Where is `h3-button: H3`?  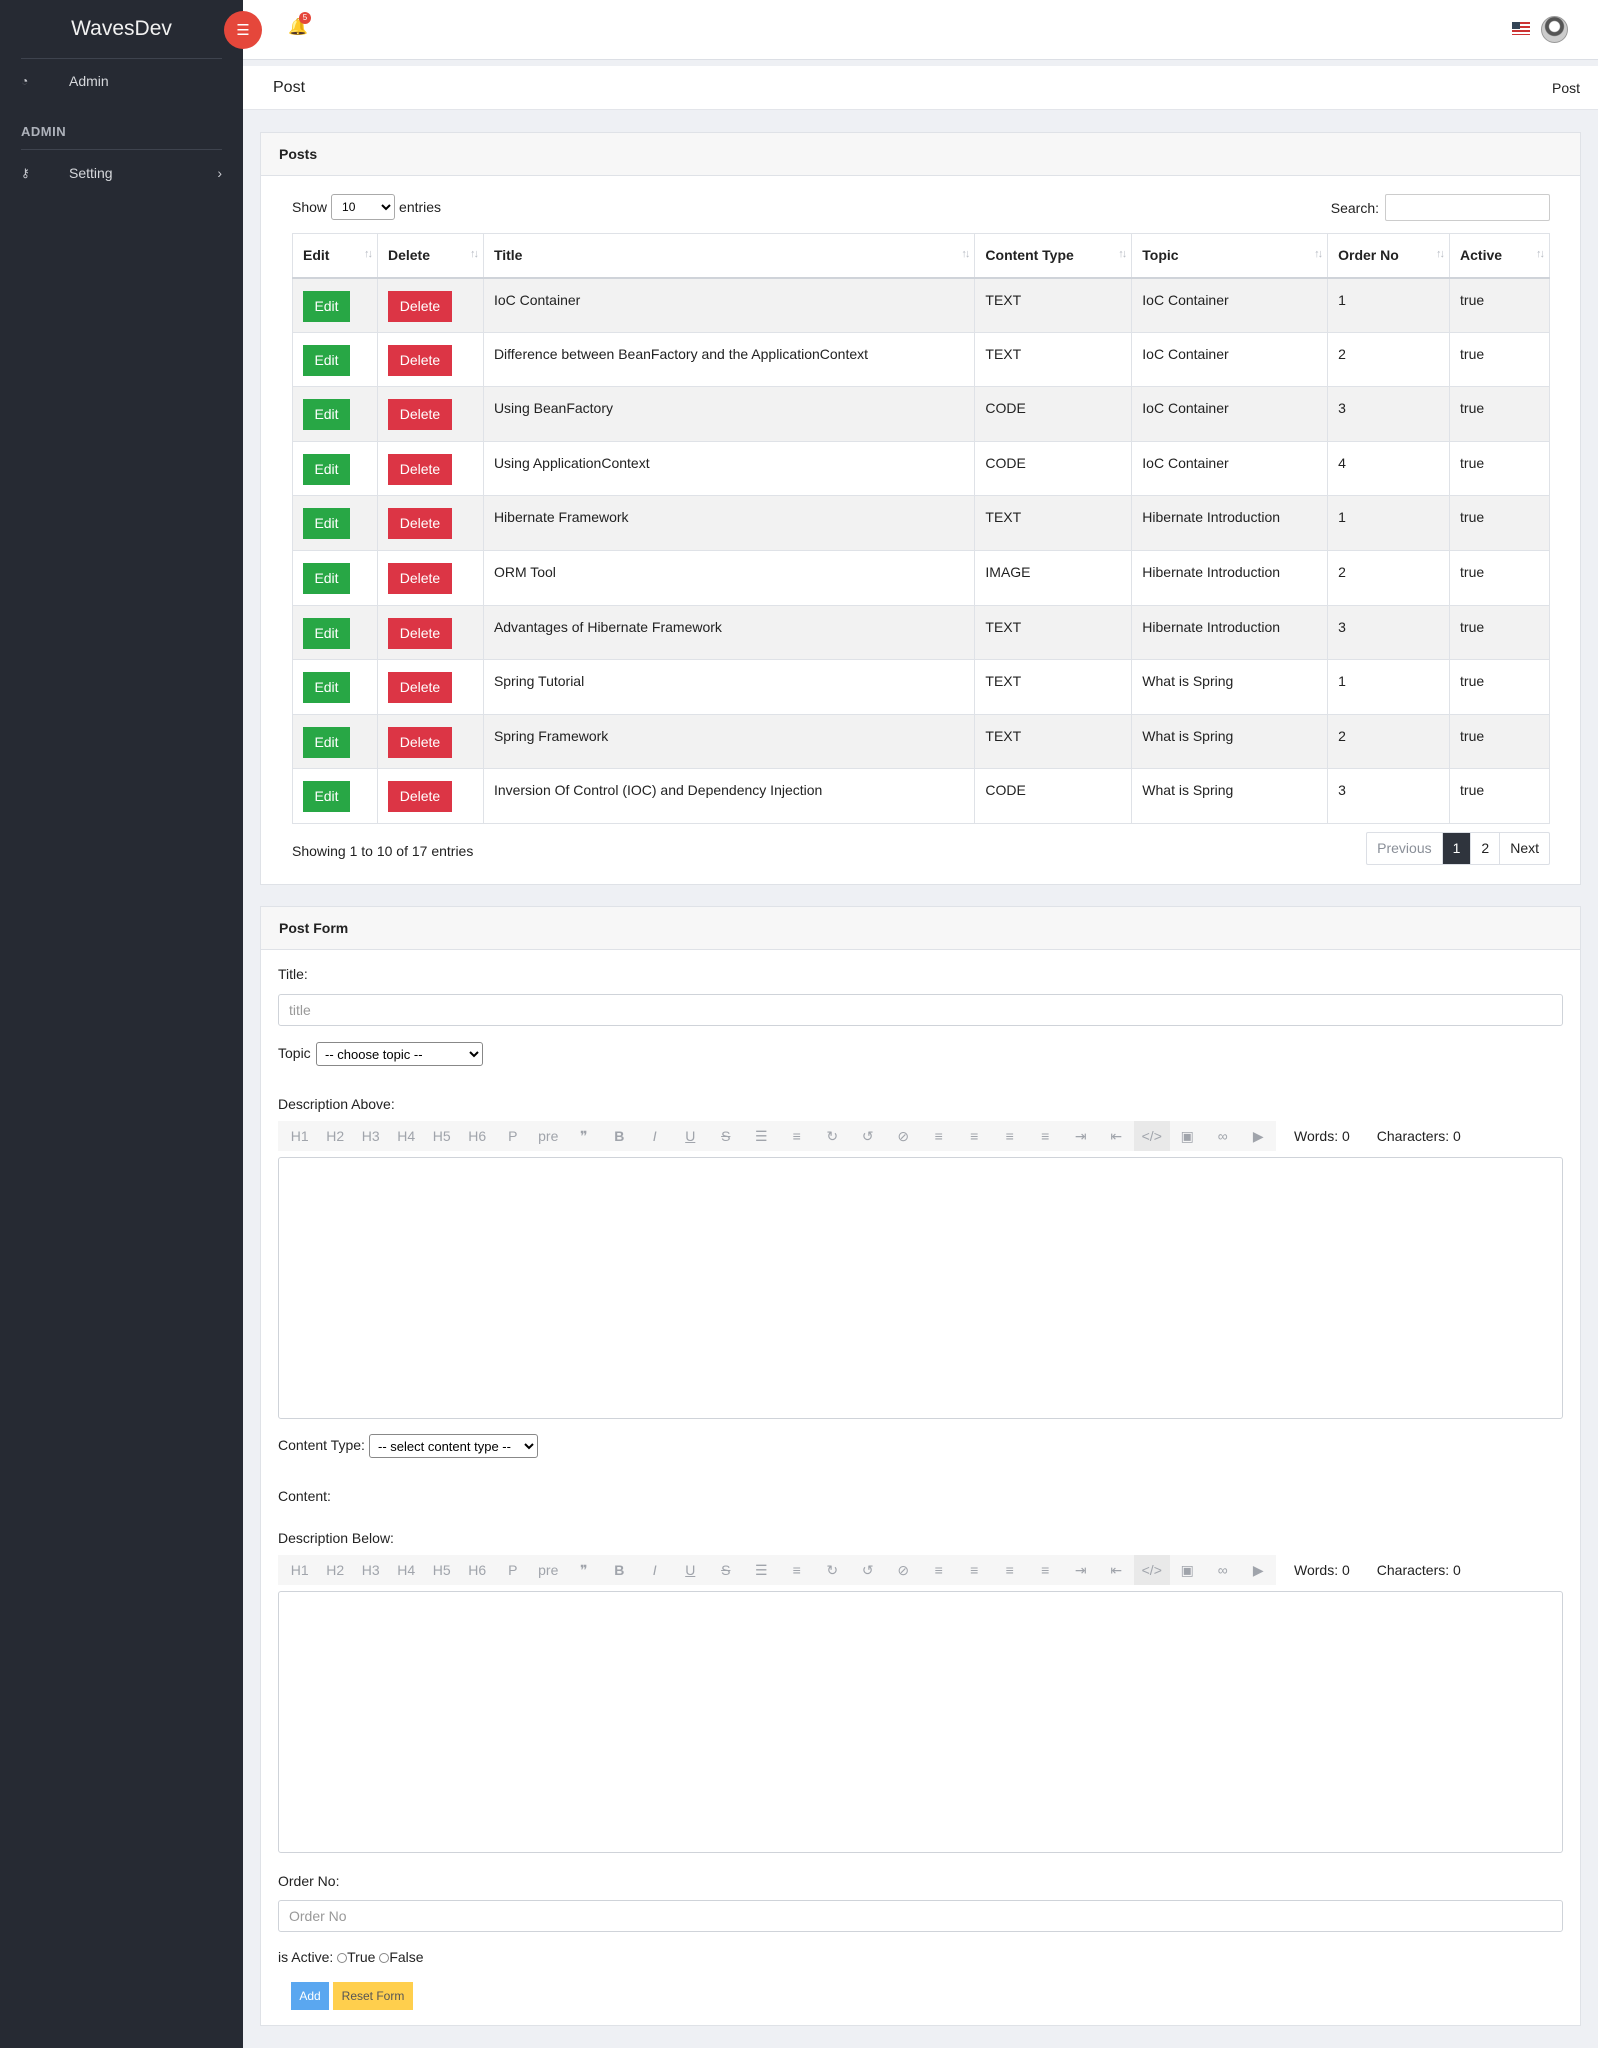 h3-button: H3 is located at coordinates (371, 1136).